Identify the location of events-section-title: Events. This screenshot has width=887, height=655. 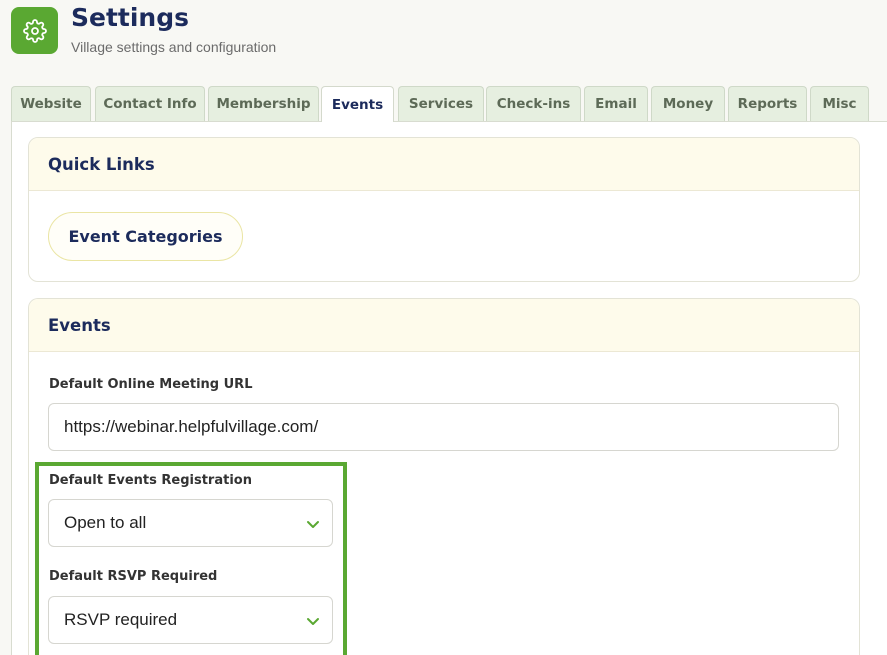
(444, 325).